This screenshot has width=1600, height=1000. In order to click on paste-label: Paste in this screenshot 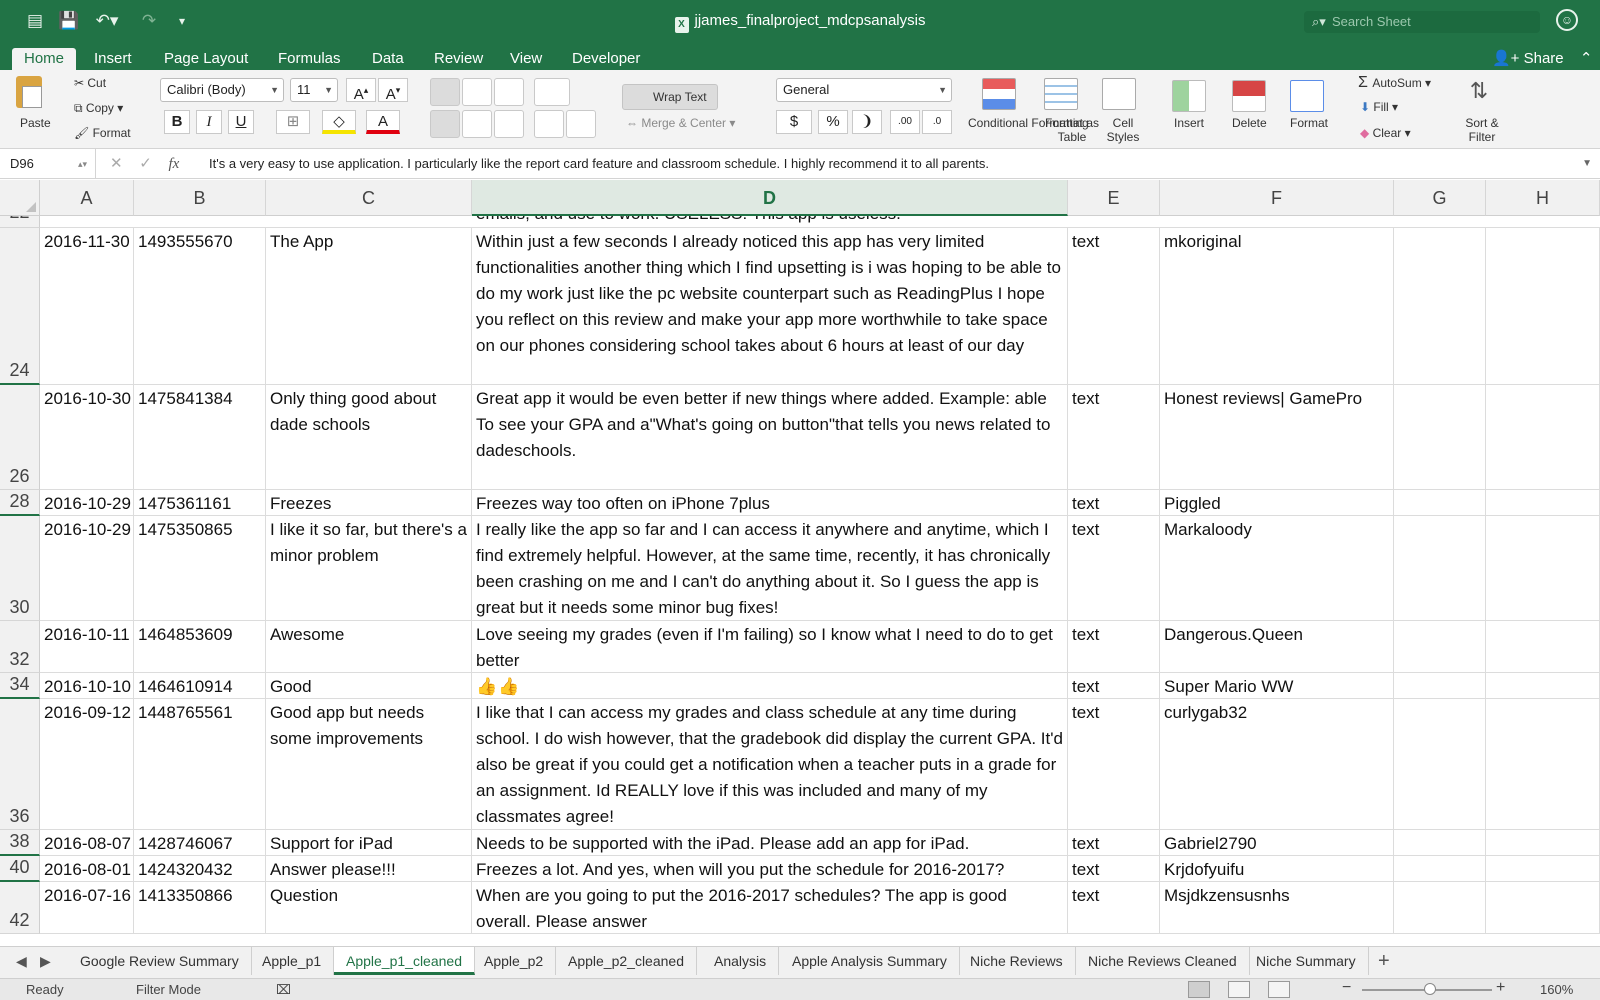, I will do `click(35, 123)`.